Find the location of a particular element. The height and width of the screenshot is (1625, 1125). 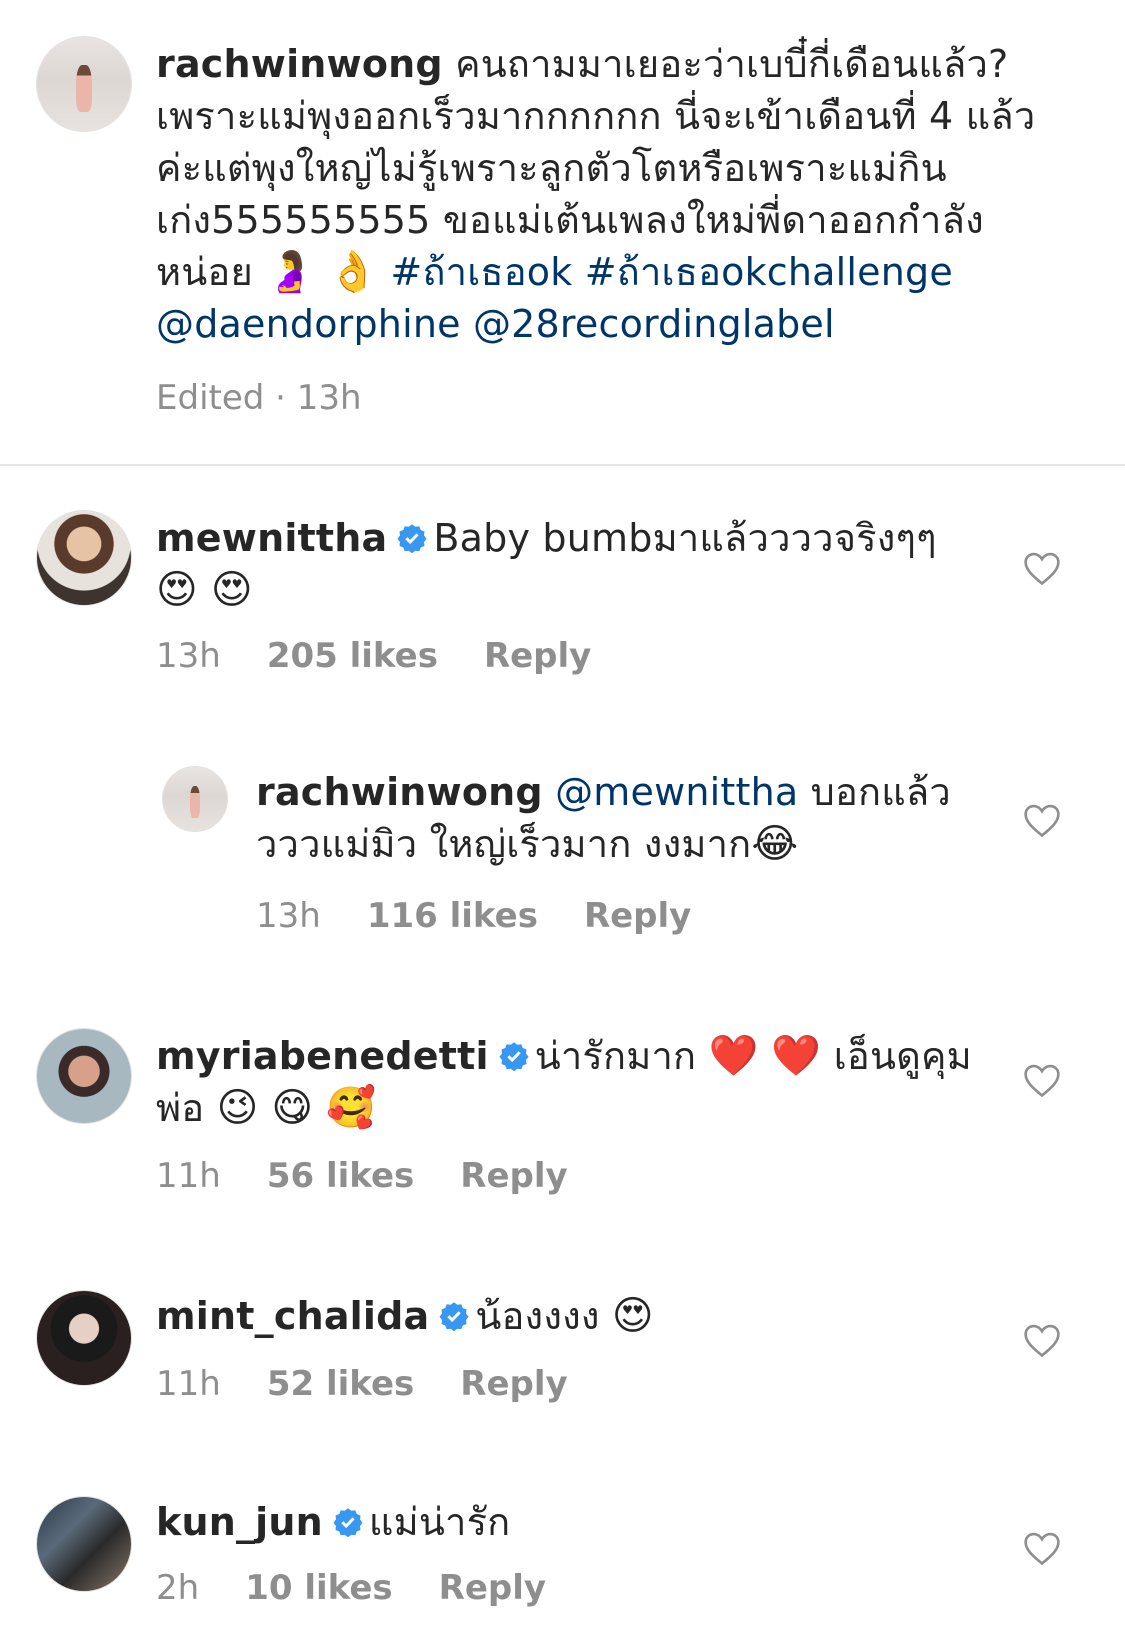

reply-time: 13h is located at coordinates (288, 916).